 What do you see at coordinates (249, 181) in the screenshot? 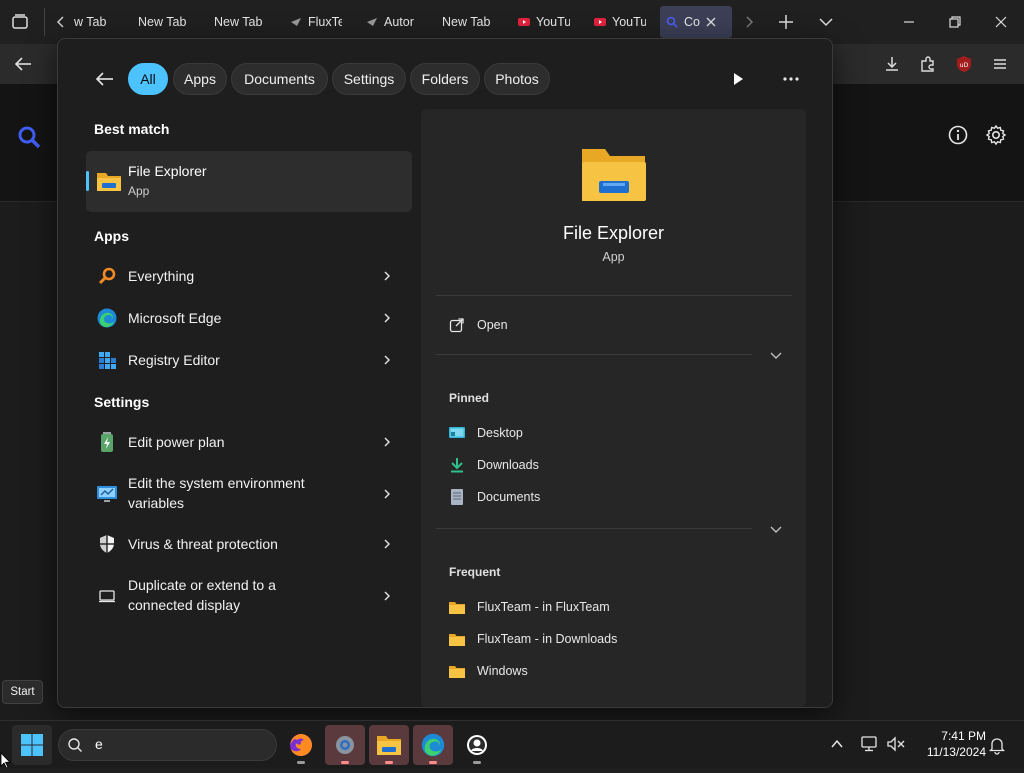
I see `best-match-file-explorer: File Explorer App` at bounding box center [249, 181].